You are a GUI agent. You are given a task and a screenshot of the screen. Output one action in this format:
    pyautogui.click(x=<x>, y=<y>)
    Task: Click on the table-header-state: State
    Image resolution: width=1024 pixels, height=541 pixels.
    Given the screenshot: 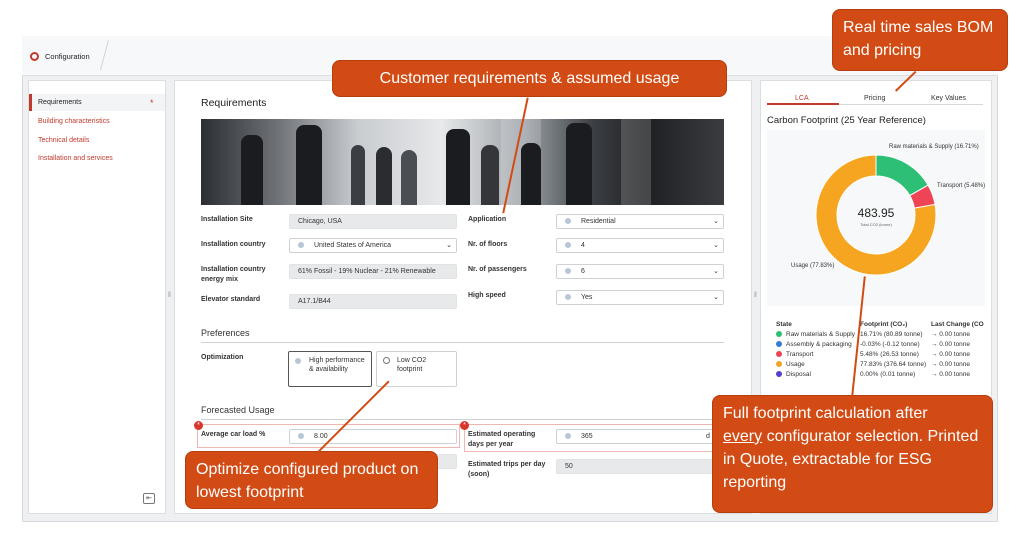 What is the action you would take?
    pyautogui.click(x=784, y=324)
    